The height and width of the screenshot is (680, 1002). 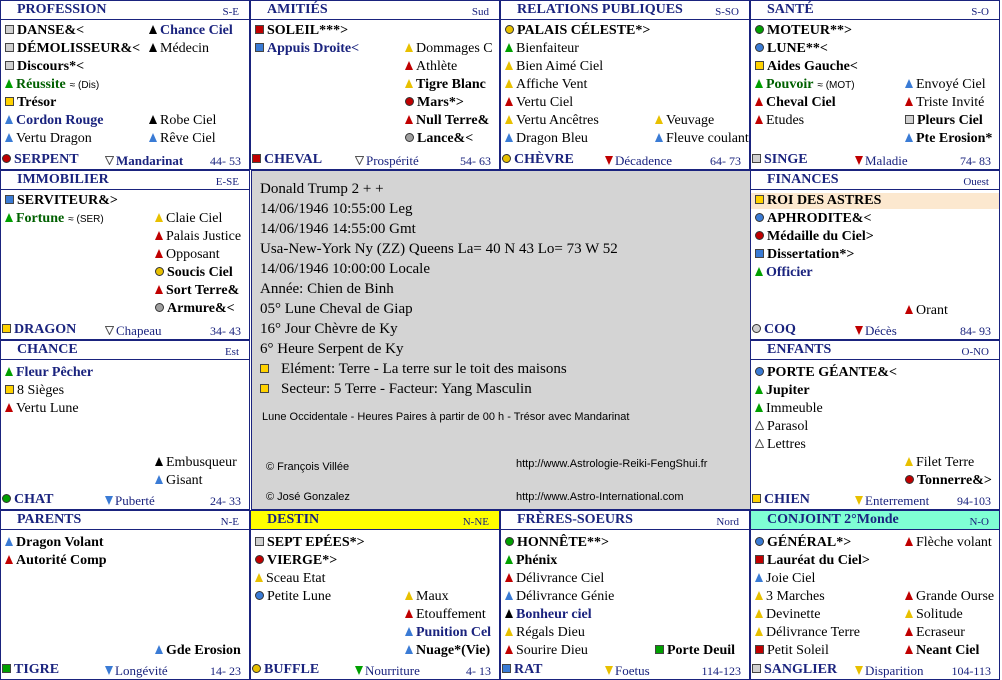 What do you see at coordinates (948, 650) in the screenshot?
I see `star-name: Neant Ciel` at bounding box center [948, 650].